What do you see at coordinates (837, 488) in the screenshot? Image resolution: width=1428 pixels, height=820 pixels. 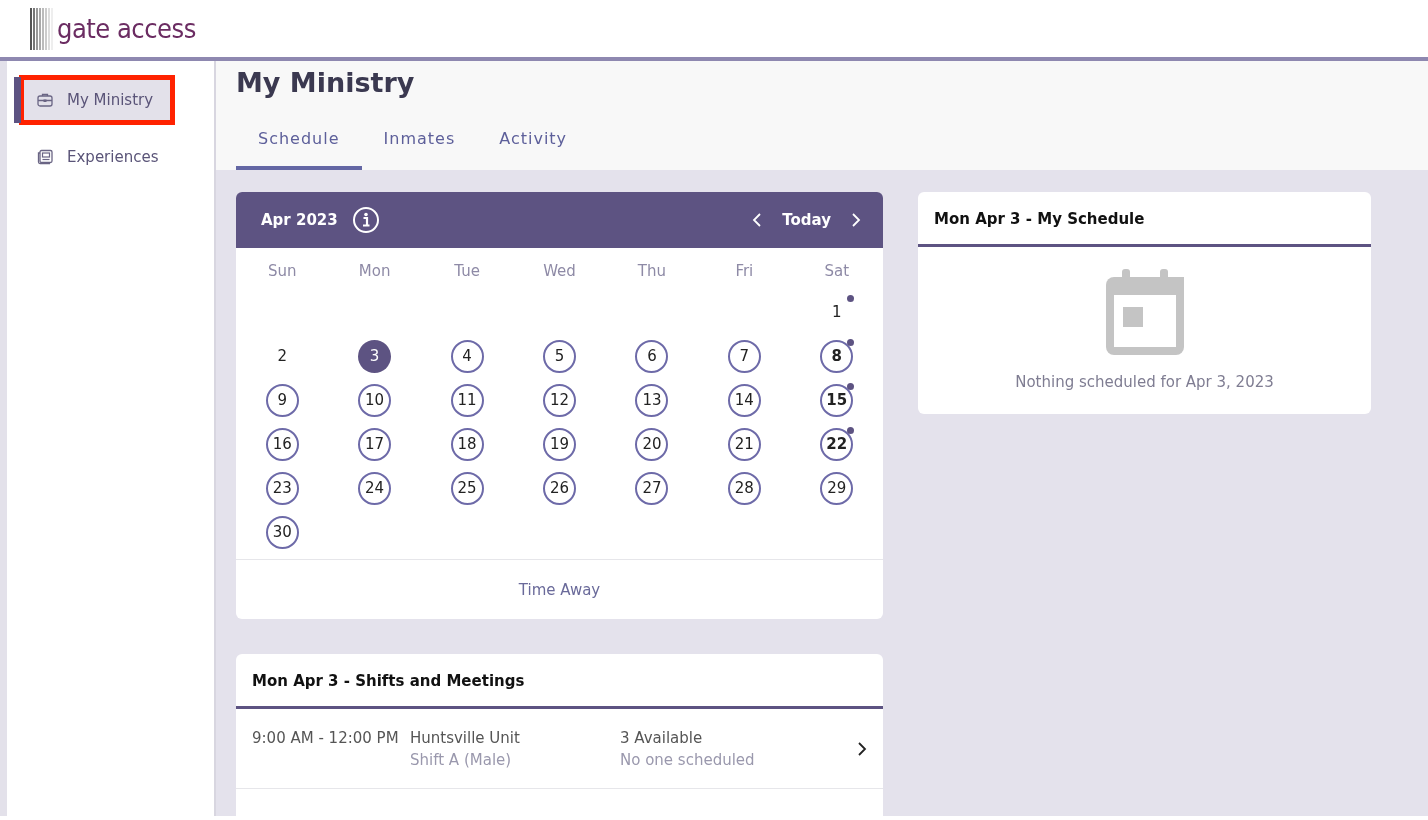 I see `calendar-day: 29` at bounding box center [837, 488].